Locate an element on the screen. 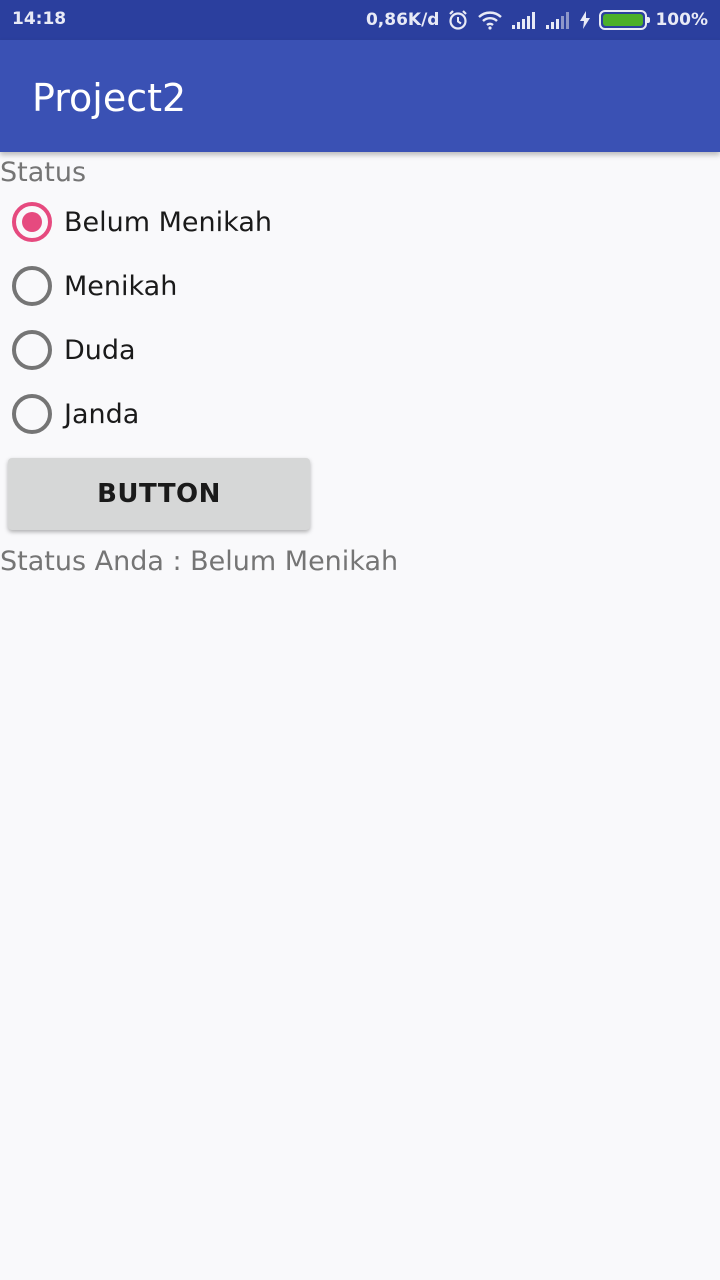 The image size is (720, 1280). signal-icon is located at coordinates (524, 20).